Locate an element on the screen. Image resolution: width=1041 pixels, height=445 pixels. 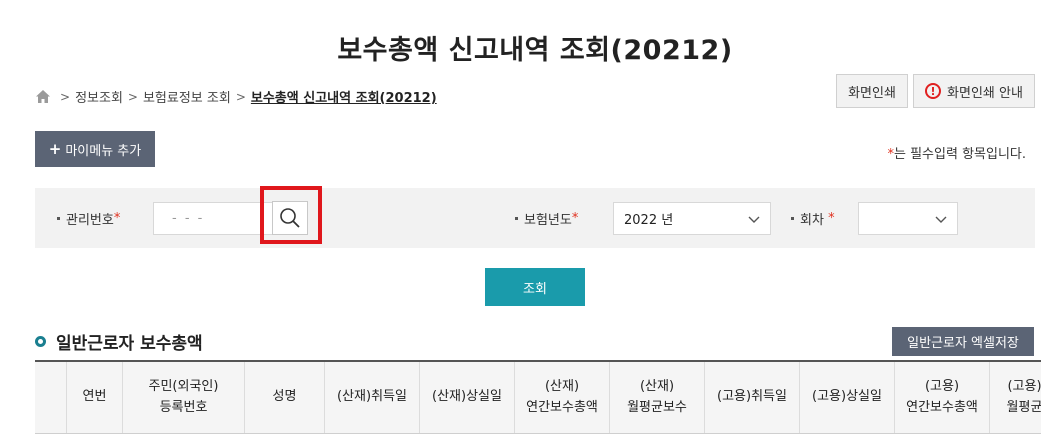
search-panel: 관리번호 * - - - 보험년도 * 2022 년 회차 * is located at coordinates (535, 217).